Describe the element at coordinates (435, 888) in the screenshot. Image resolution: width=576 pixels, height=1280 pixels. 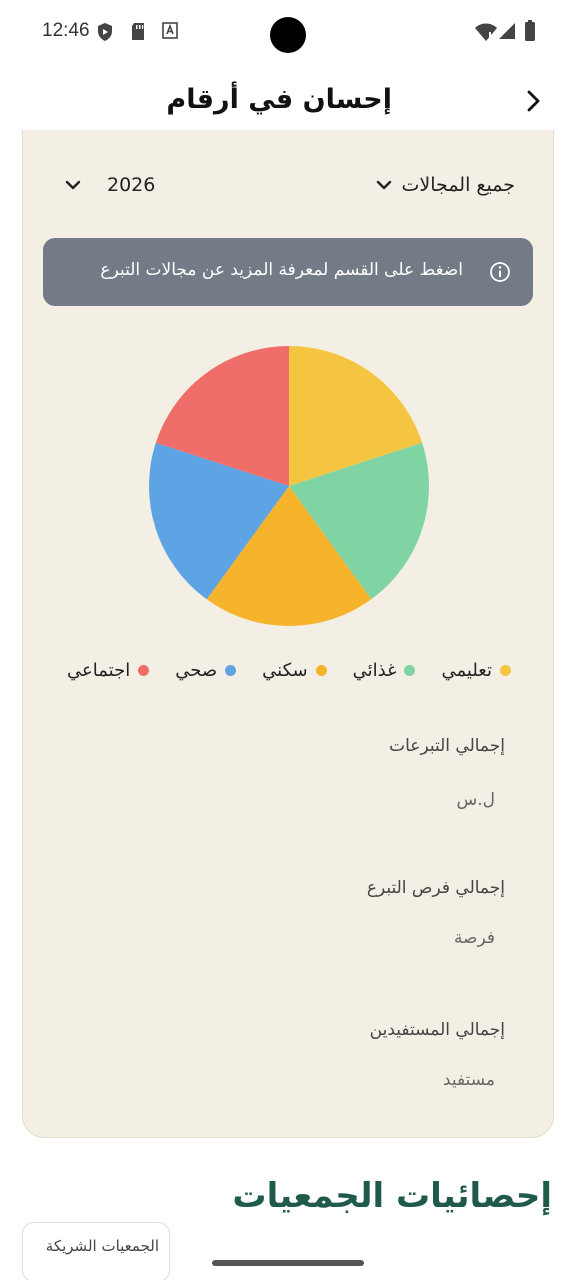
I see `total-opportunities-label: إجمالي فرص التبرع` at that location.